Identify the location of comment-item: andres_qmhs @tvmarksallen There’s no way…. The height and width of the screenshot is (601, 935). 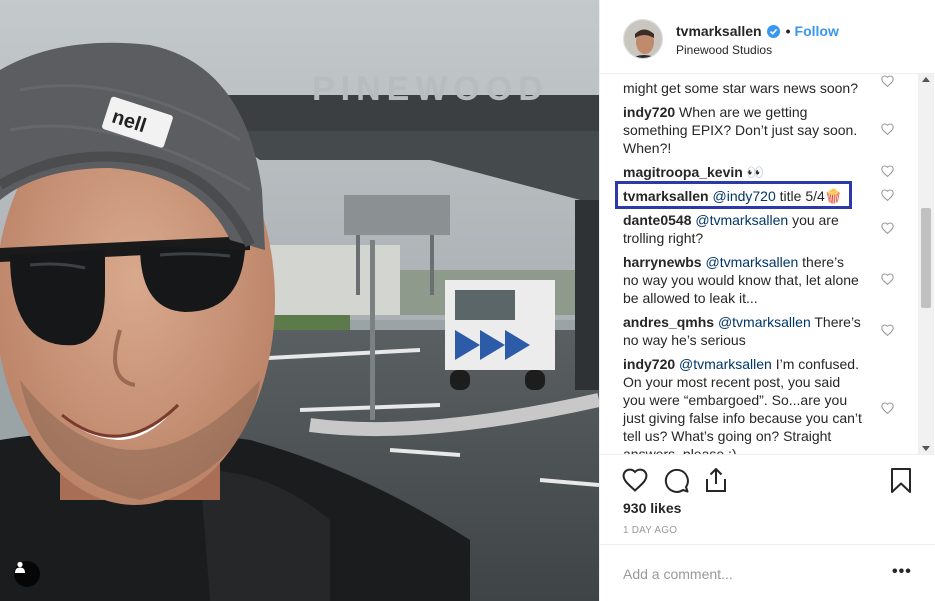
(743, 331).